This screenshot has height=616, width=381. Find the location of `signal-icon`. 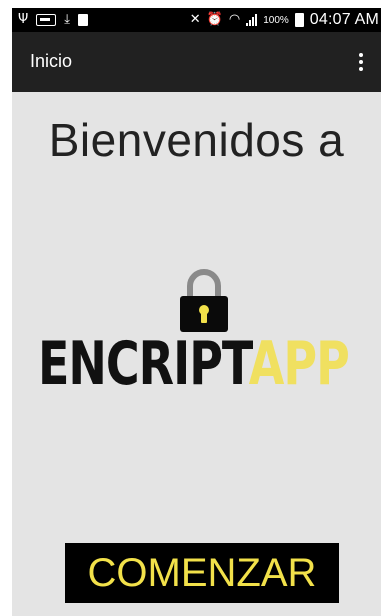

signal-icon is located at coordinates (252, 20).